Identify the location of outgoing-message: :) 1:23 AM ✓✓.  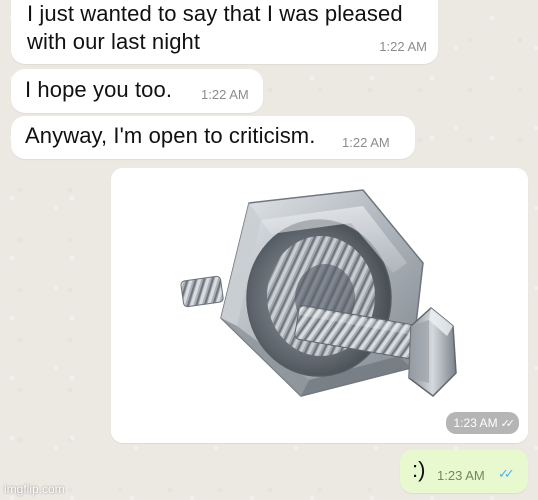
(464, 471).